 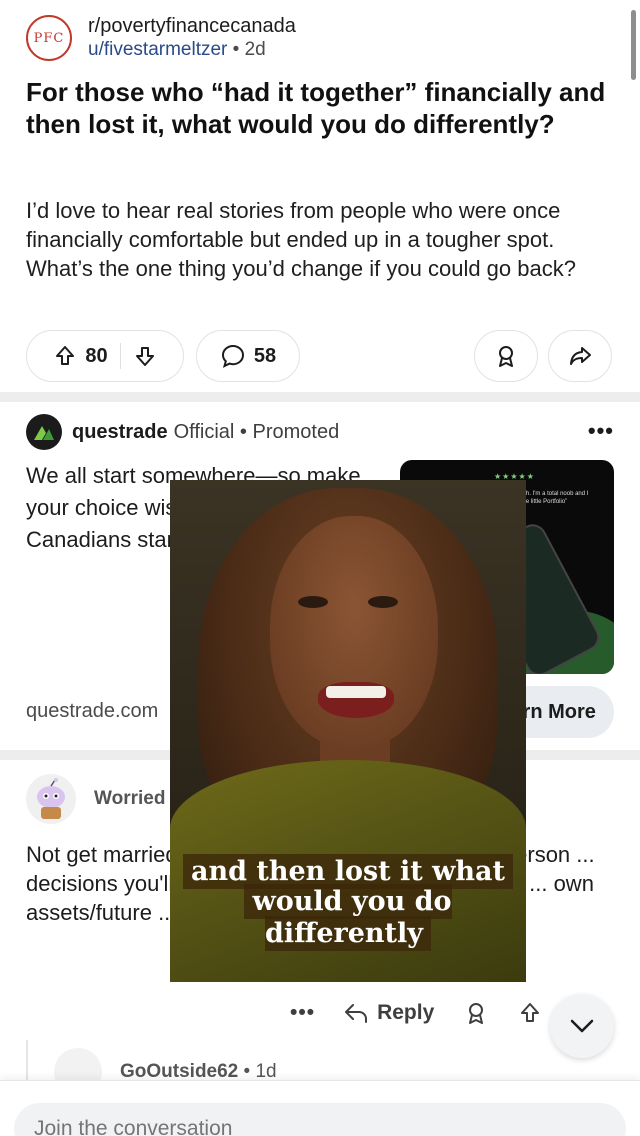 What do you see at coordinates (601, 431) in the screenshot?
I see `ad-more-options-button: •••` at bounding box center [601, 431].